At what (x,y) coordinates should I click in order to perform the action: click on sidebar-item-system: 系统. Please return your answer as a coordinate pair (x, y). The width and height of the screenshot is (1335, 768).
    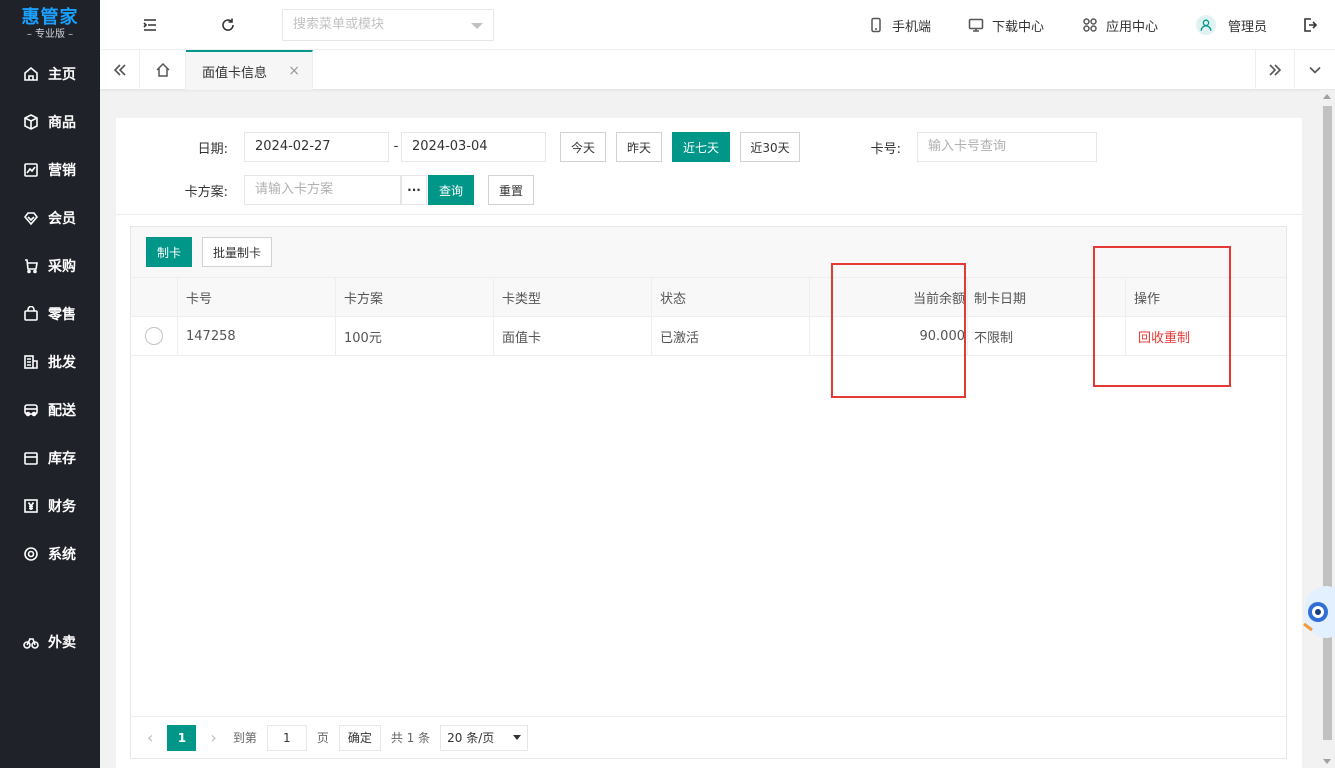
    Looking at the image, I should click on (50, 554).